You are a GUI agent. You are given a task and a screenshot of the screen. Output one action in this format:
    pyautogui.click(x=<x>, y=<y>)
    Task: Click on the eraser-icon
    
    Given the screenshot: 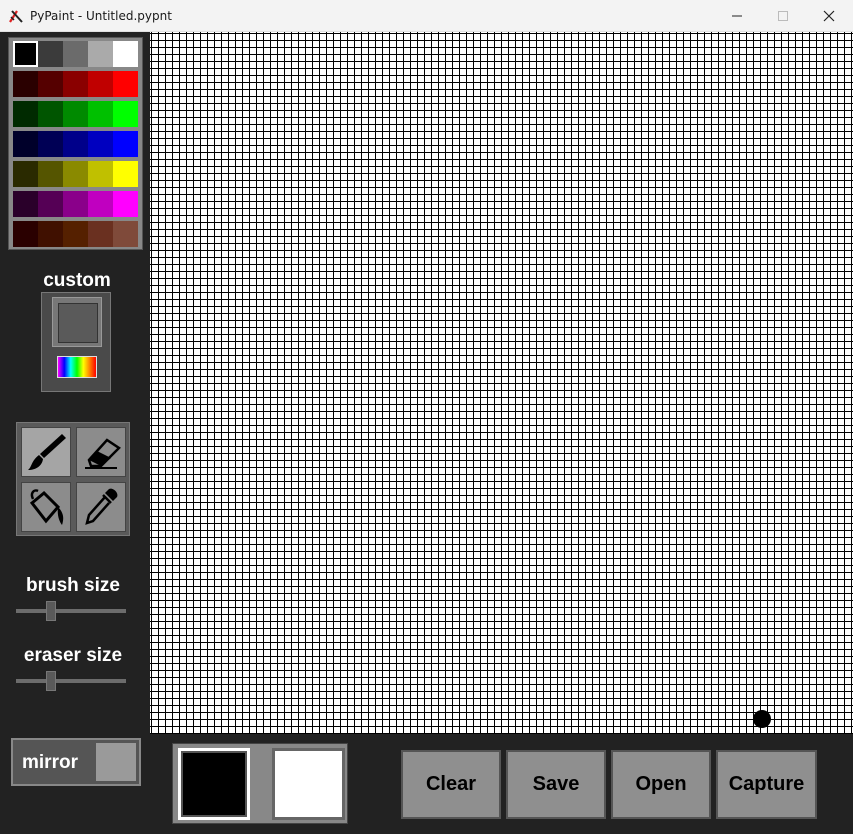 What is the action you would take?
    pyautogui.click(x=103, y=453)
    